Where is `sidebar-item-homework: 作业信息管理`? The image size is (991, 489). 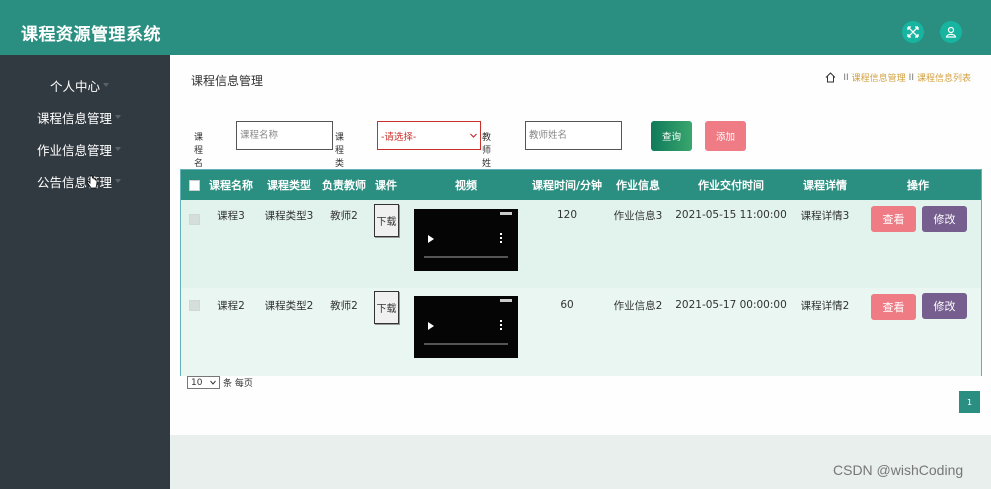
sidebar-item-homework: 作业信息管理 is located at coordinates (85, 149).